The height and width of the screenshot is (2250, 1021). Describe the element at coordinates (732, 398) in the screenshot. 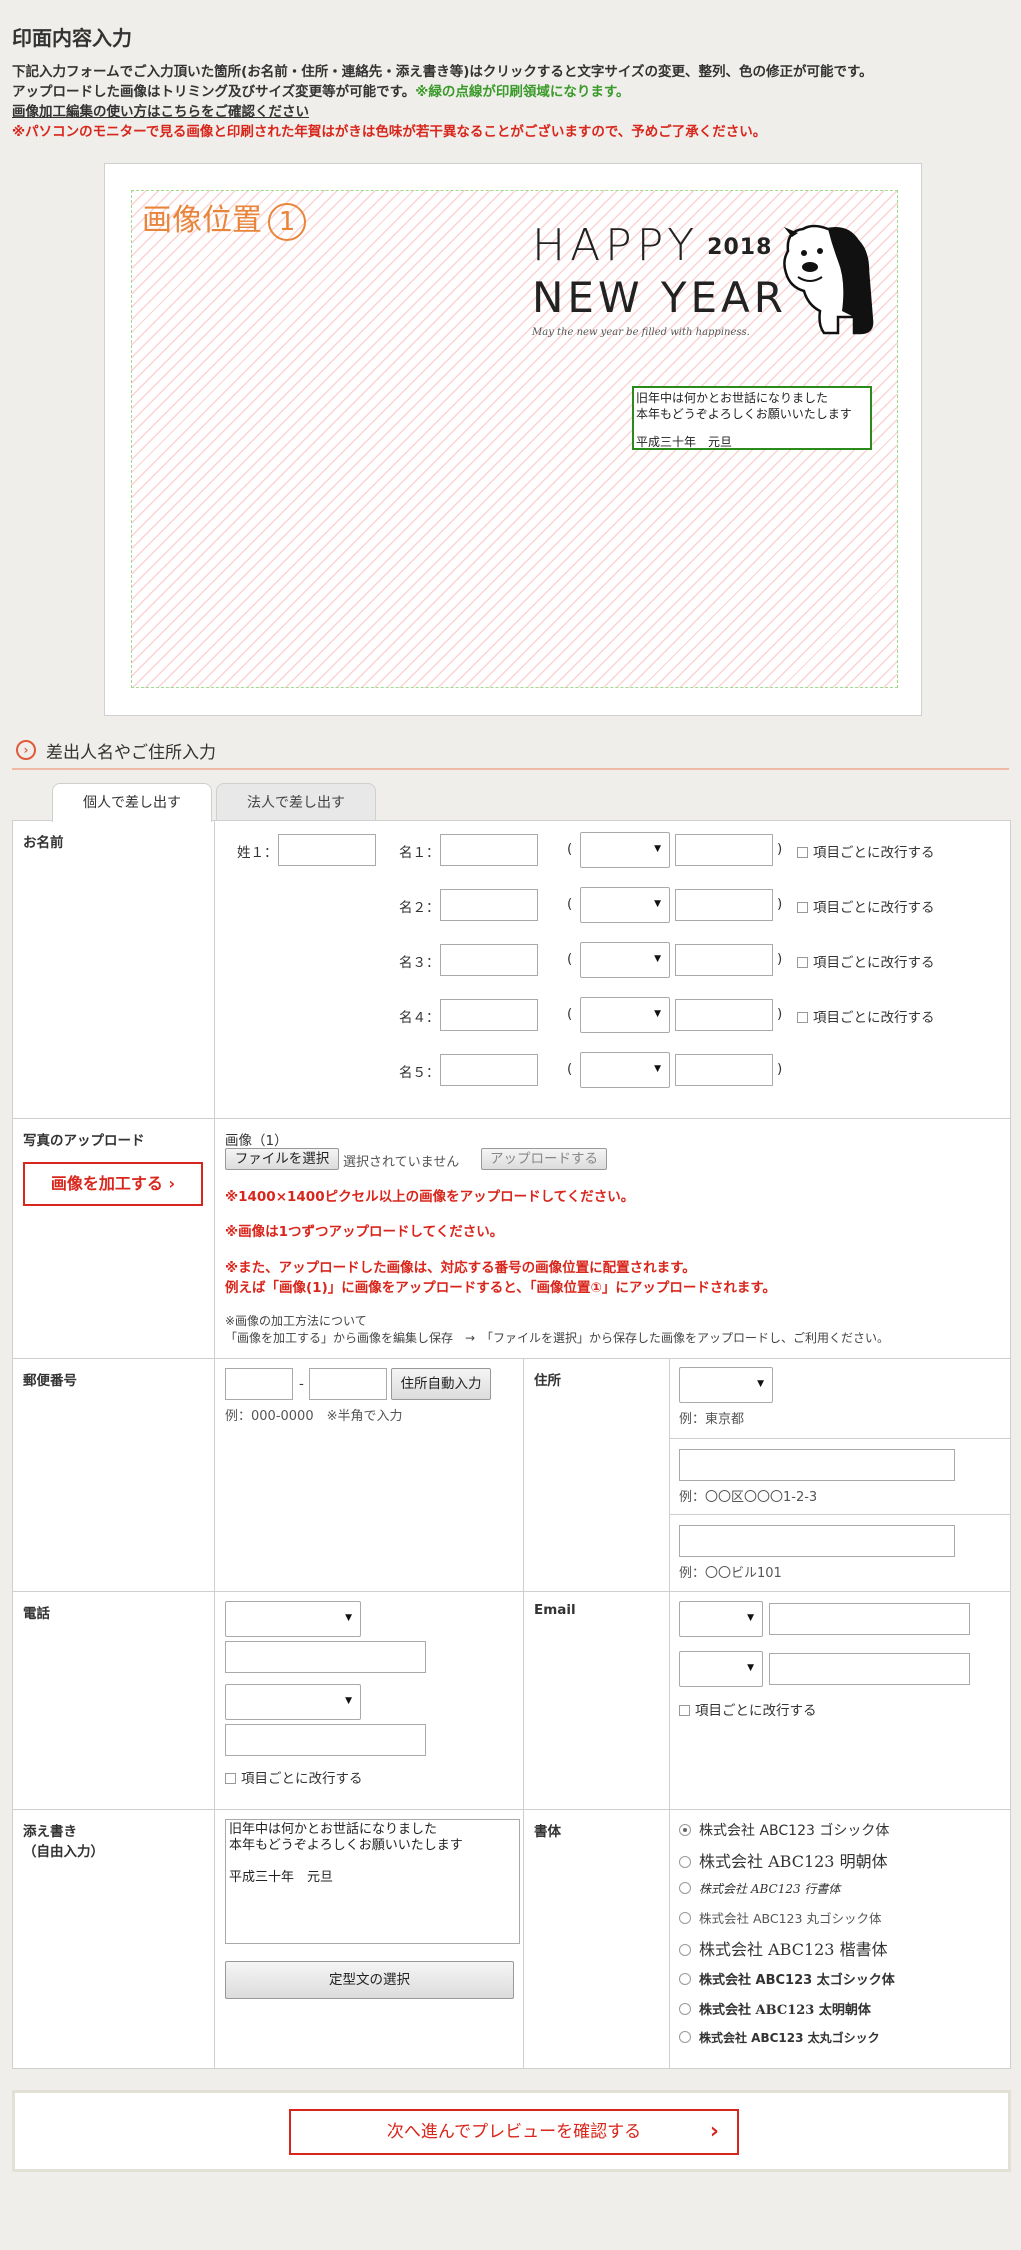

I see `greeting-line1: 旧年中は何かとお世話になりました` at that location.